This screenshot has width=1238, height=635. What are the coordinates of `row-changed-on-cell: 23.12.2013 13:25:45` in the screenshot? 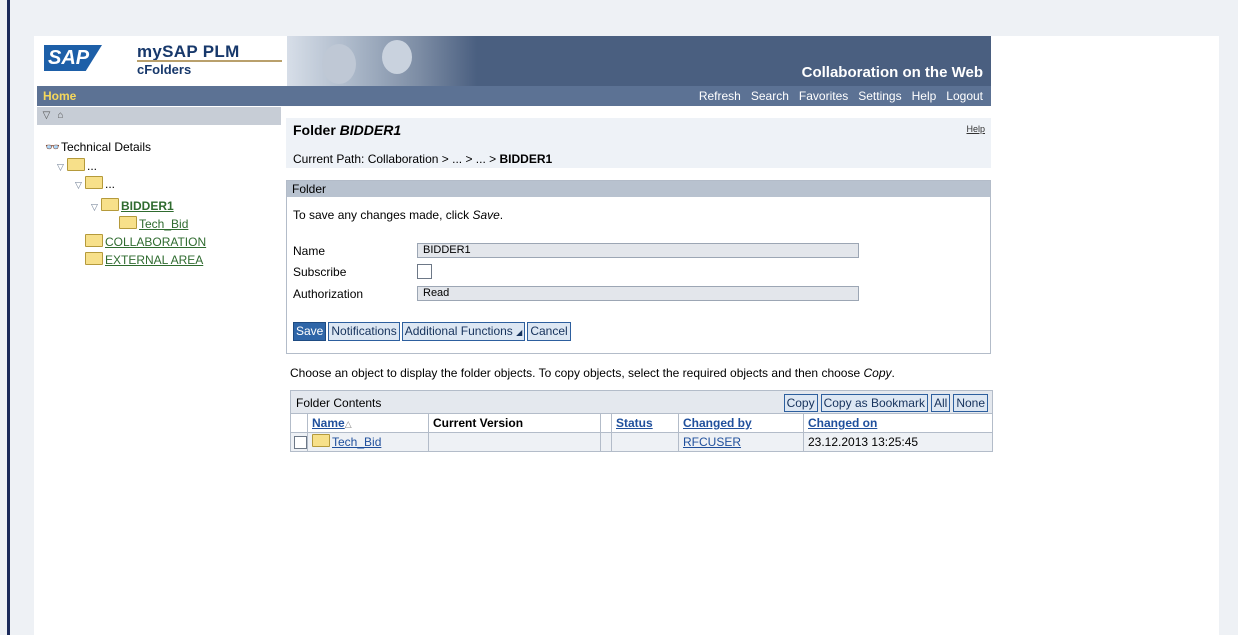 It's located at (897, 442).